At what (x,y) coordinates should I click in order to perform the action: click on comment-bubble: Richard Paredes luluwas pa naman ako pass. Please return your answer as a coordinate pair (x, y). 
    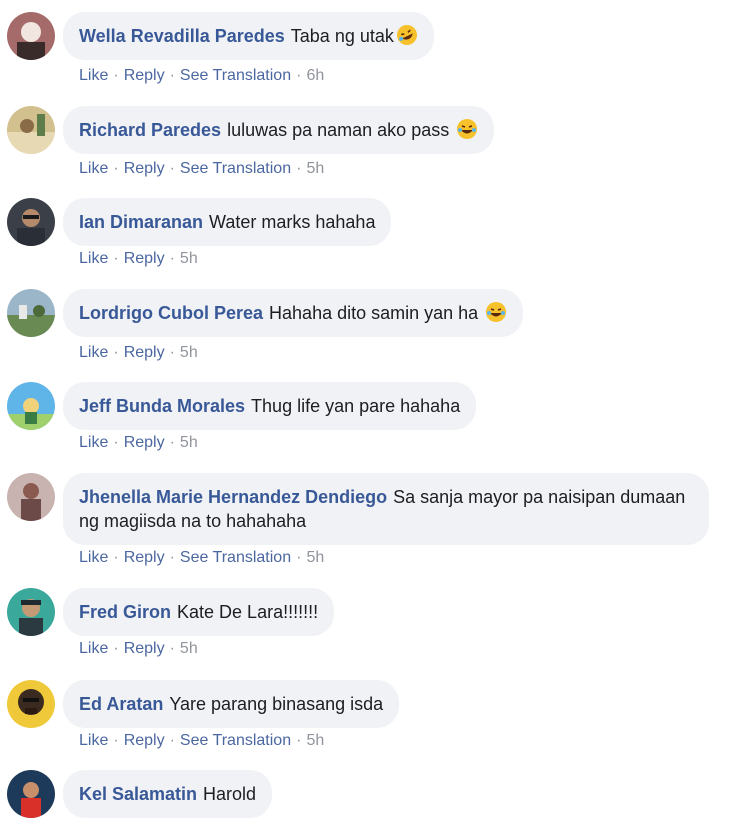
    Looking at the image, I should click on (279, 130).